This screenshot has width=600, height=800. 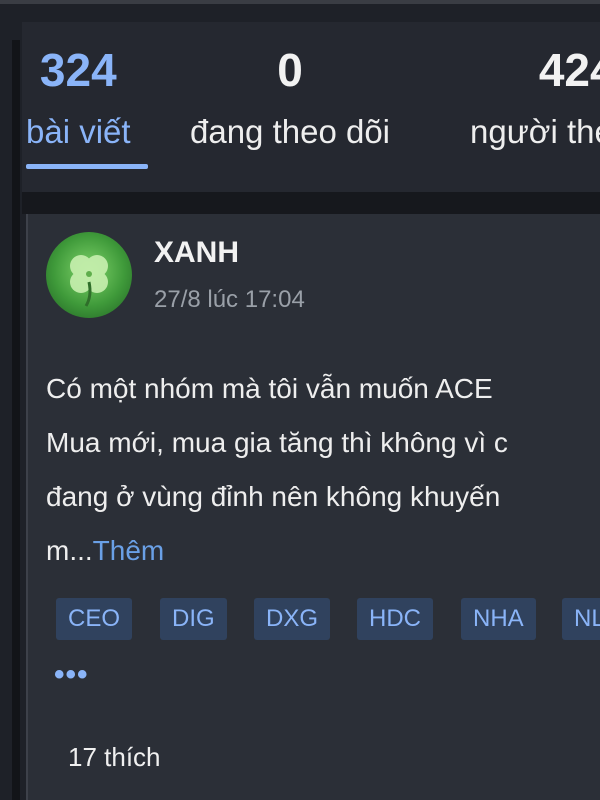 What do you see at coordinates (535, 131) in the screenshot?
I see `followers-label: người theo dõi` at bounding box center [535, 131].